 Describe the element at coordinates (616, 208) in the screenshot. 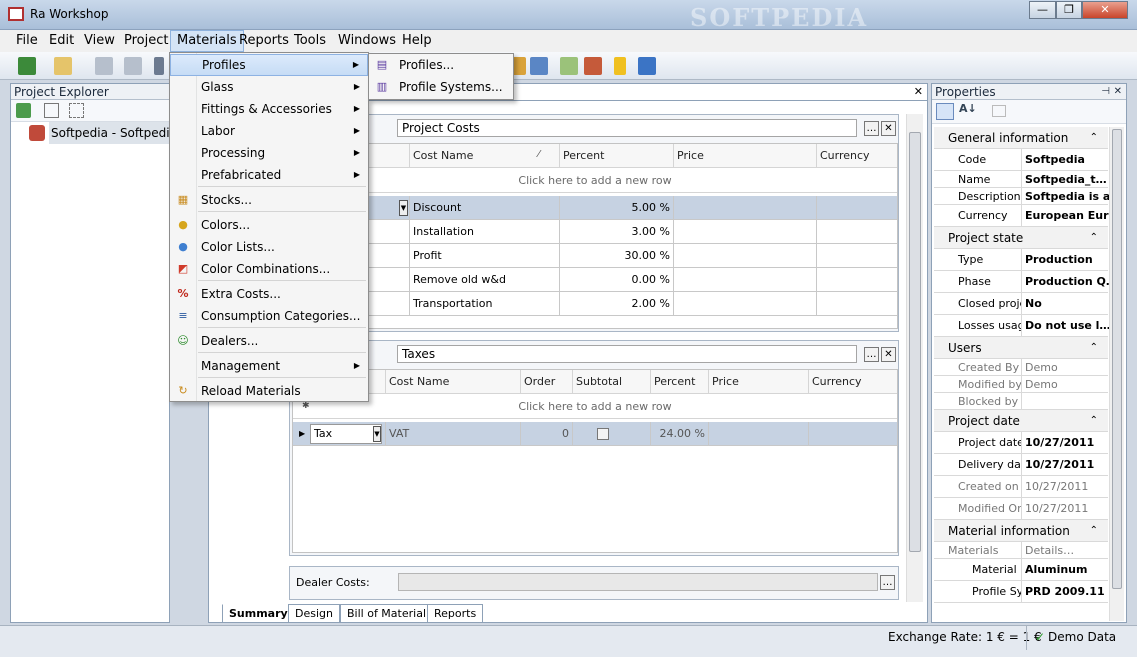

I see `cell-percent: 5.00 %` at that location.